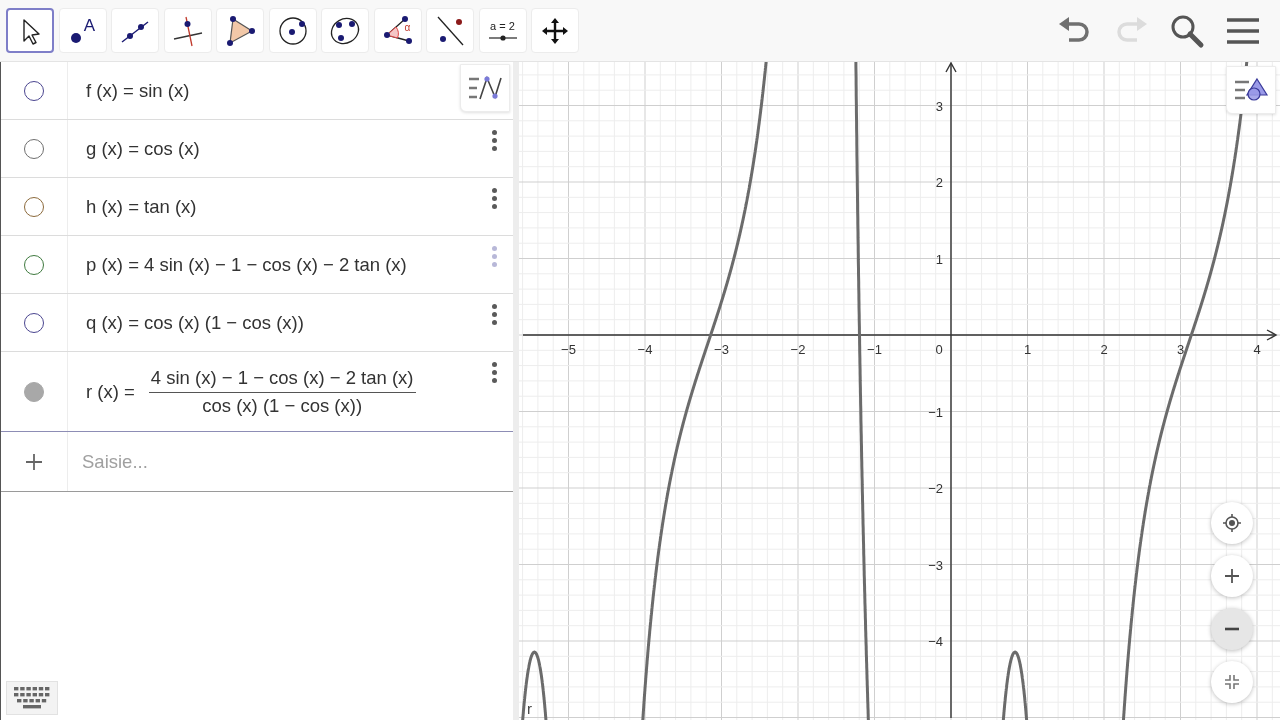 The height and width of the screenshot is (720, 1280). What do you see at coordinates (110, 391) in the screenshot?
I see `function-name: r (x) =` at bounding box center [110, 391].